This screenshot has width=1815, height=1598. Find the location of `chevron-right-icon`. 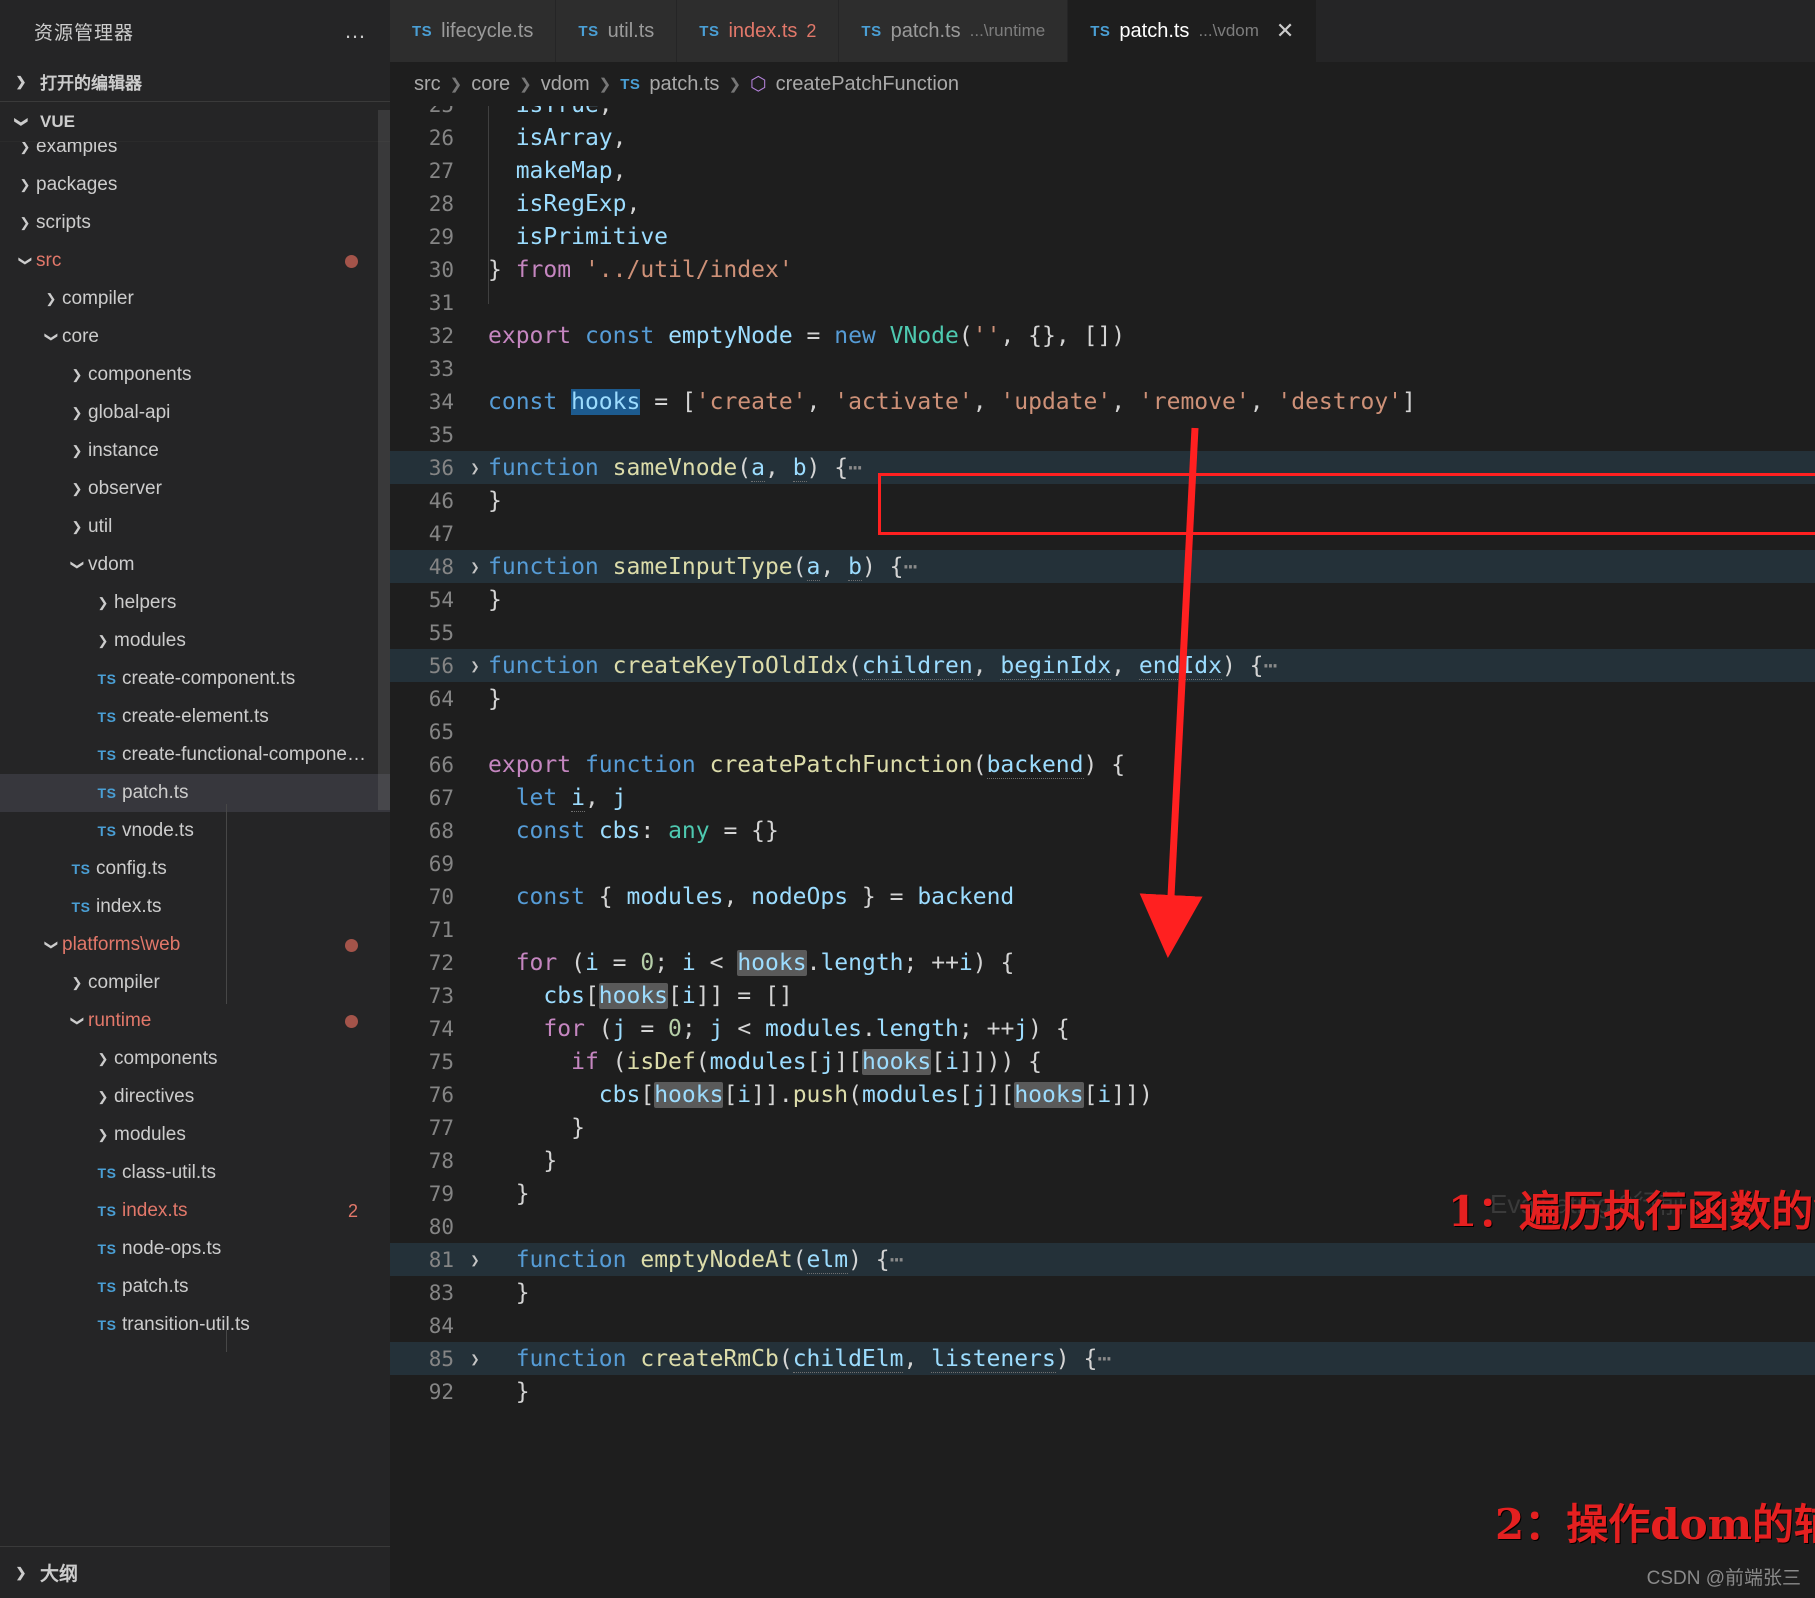

chevron-right-icon is located at coordinates (21, 1572).